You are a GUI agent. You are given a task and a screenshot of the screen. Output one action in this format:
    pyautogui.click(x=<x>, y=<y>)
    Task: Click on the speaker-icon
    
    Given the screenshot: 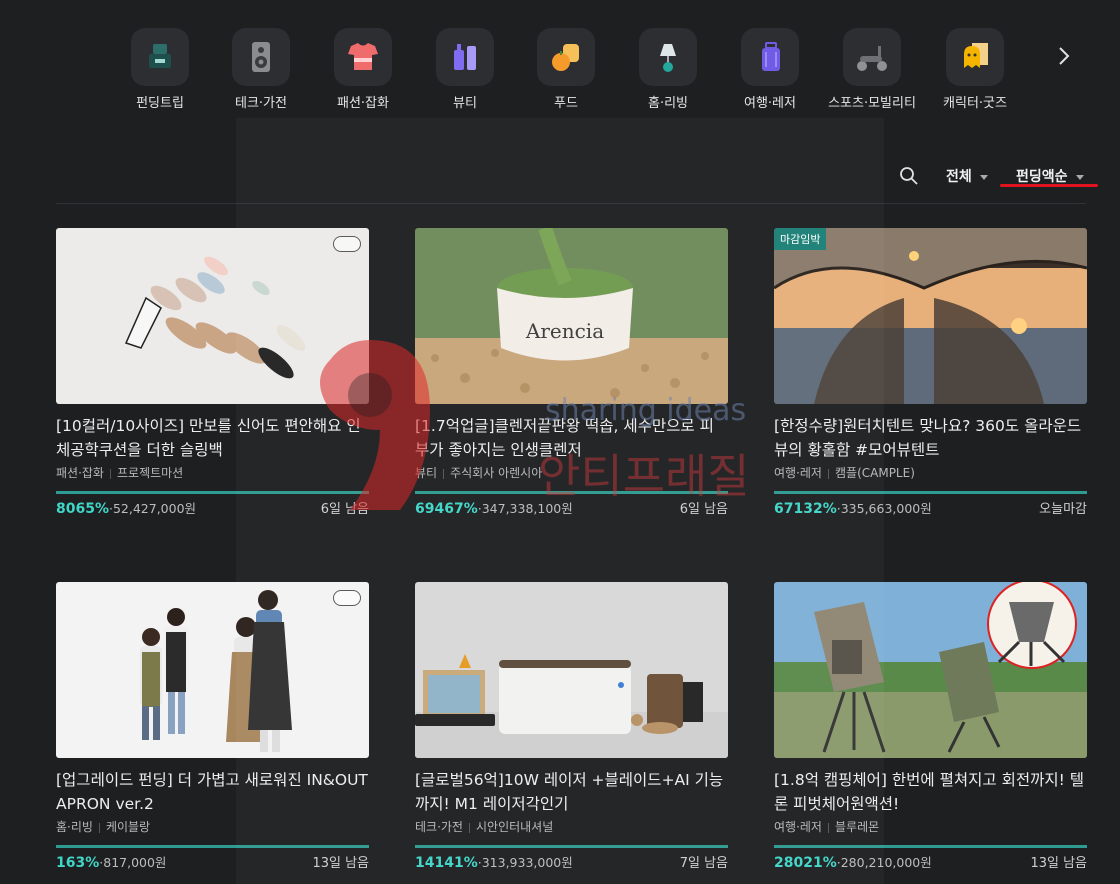 What is the action you would take?
    pyautogui.click(x=261, y=57)
    